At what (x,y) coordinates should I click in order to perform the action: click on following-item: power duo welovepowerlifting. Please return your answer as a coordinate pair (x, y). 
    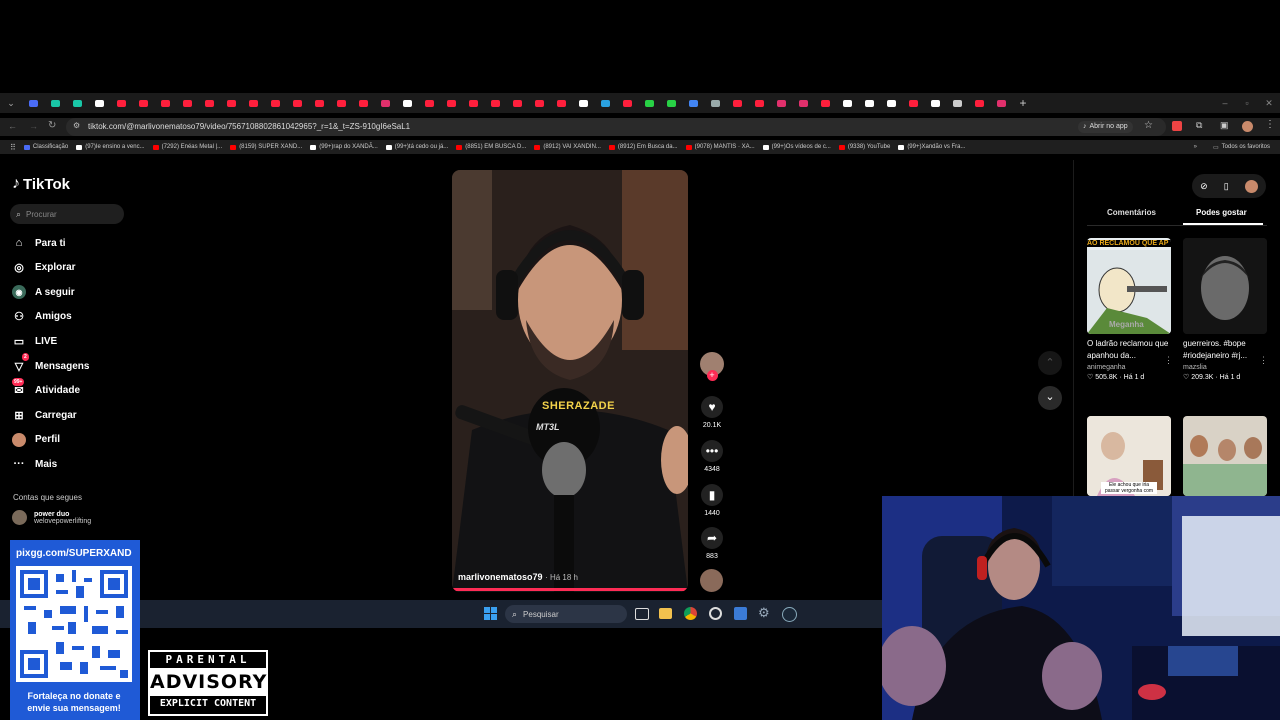
    Looking at the image, I should click on (51, 517).